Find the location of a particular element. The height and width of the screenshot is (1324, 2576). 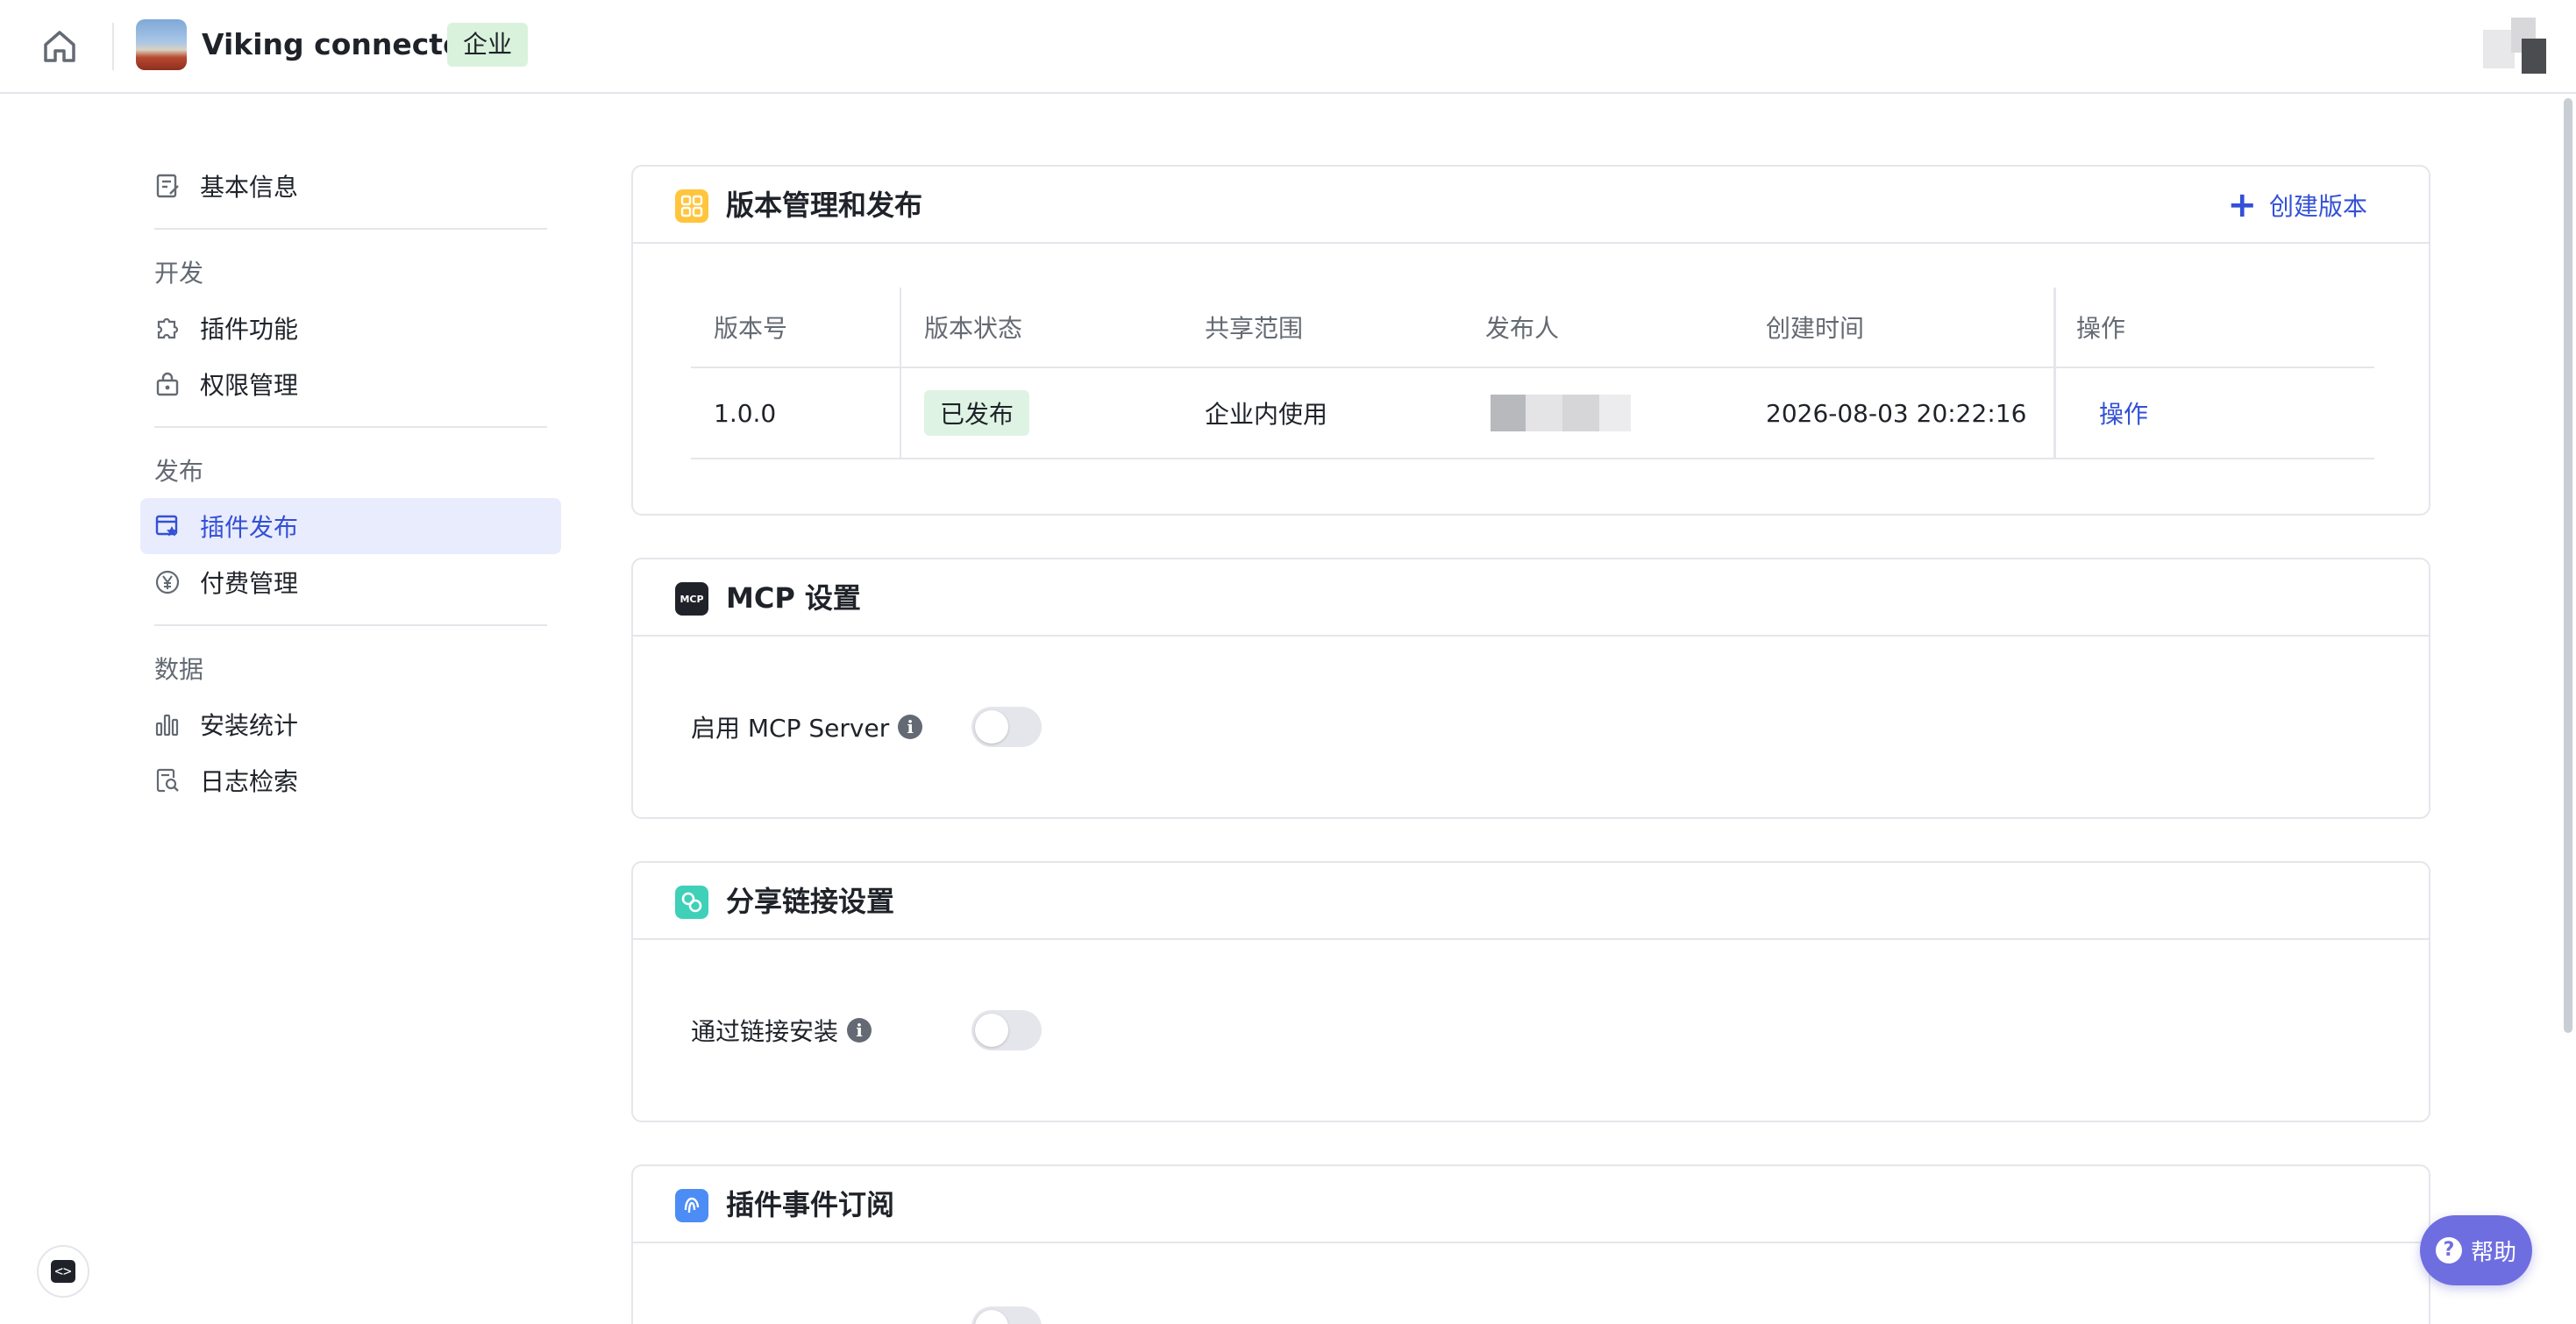

cell-created-time: 2026-08-03 20:22:16 is located at coordinates (1896, 413).